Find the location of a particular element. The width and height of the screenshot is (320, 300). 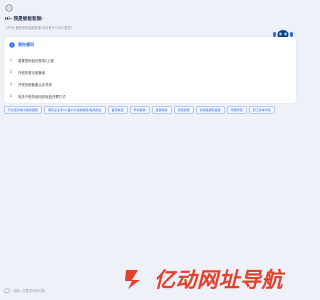

quick-tag: 申报增值 is located at coordinates (236, 110).